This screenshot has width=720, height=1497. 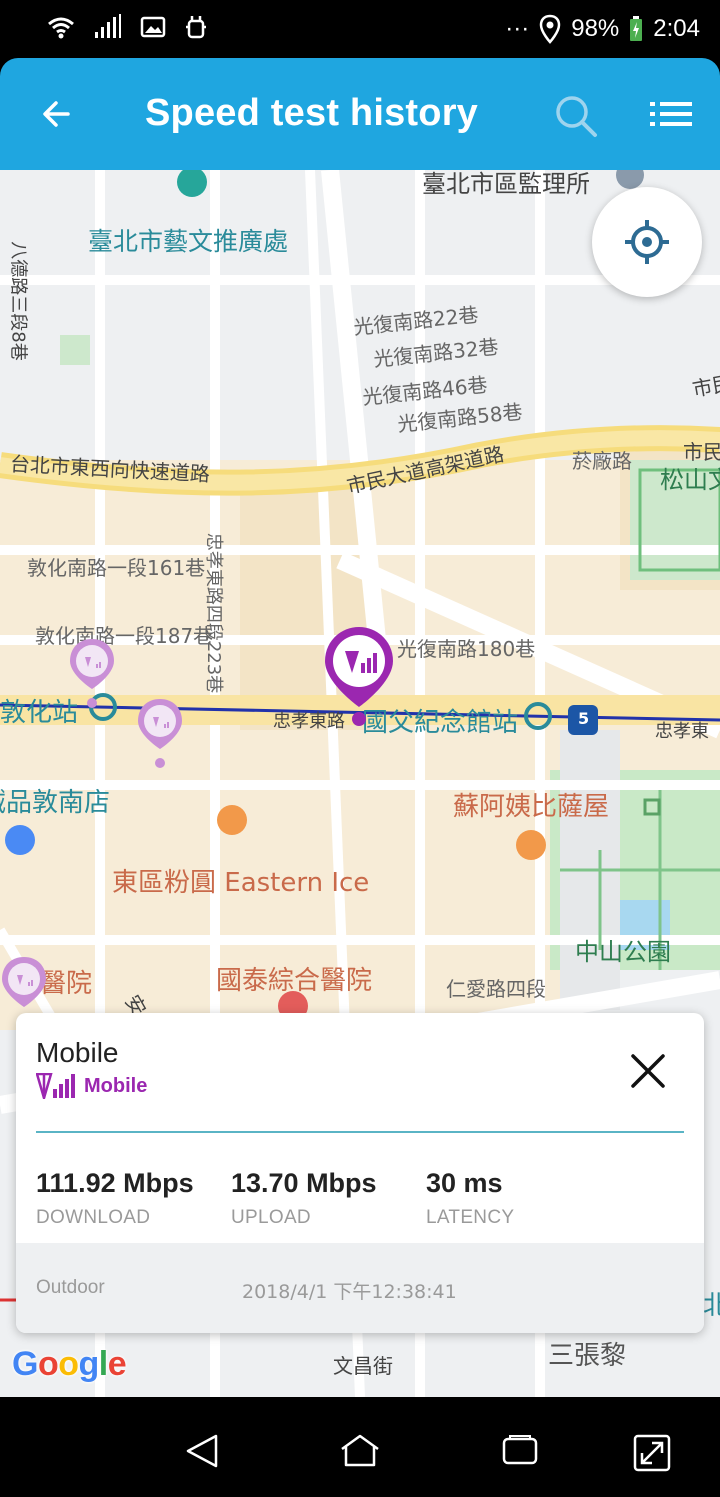 What do you see at coordinates (70, 1287) in the screenshot?
I see `environment-label: Outdoor` at bounding box center [70, 1287].